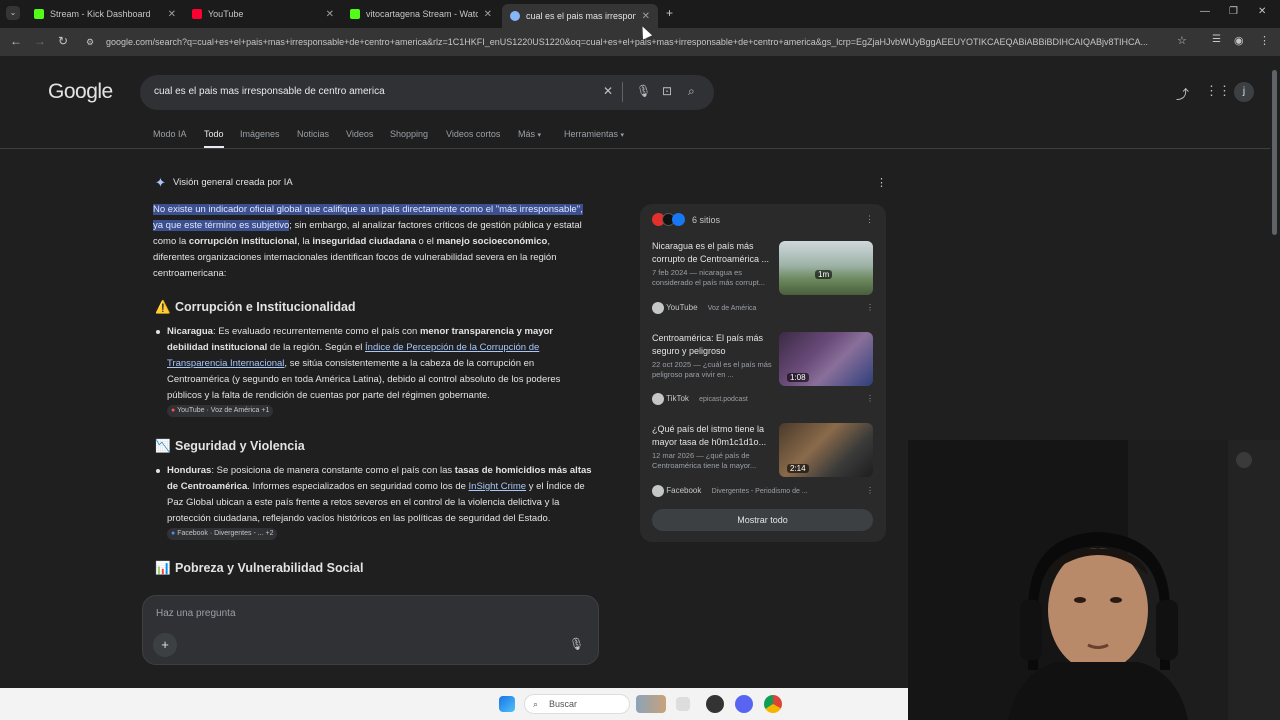  What do you see at coordinates (63, 41) in the screenshot?
I see `reload-icon: ↻` at bounding box center [63, 41].